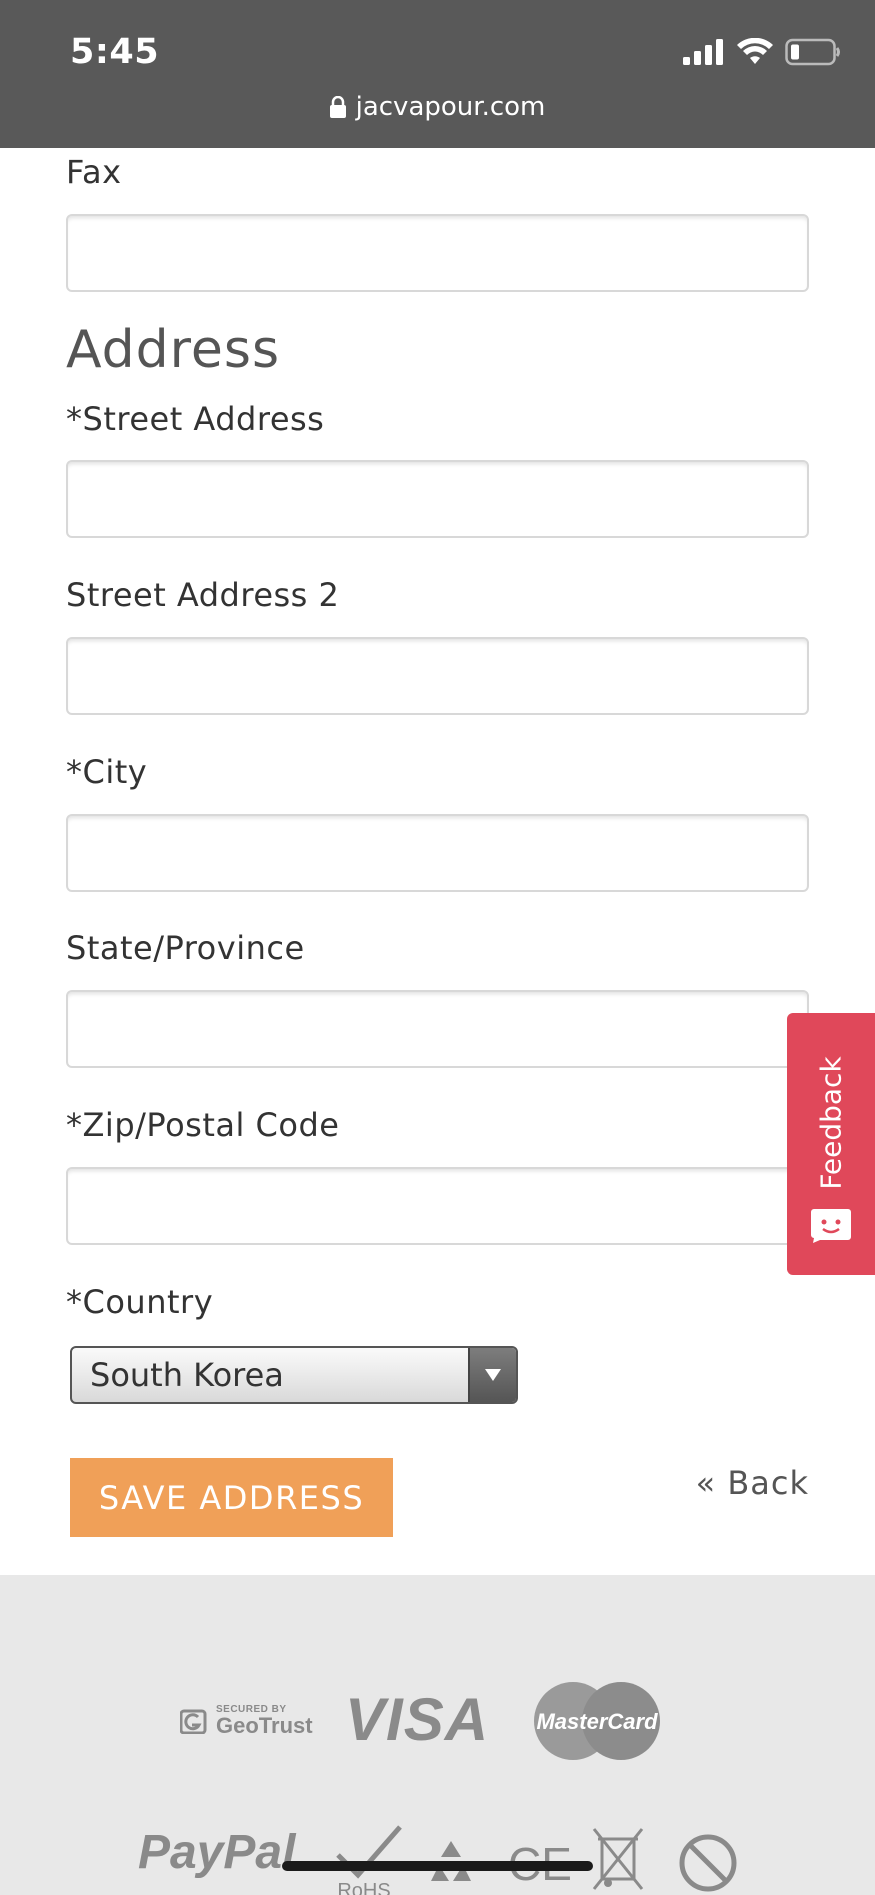 Image resolution: width=875 pixels, height=1895 pixels. What do you see at coordinates (492, 1375) in the screenshot?
I see `chevron-down-icon` at bounding box center [492, 1375].